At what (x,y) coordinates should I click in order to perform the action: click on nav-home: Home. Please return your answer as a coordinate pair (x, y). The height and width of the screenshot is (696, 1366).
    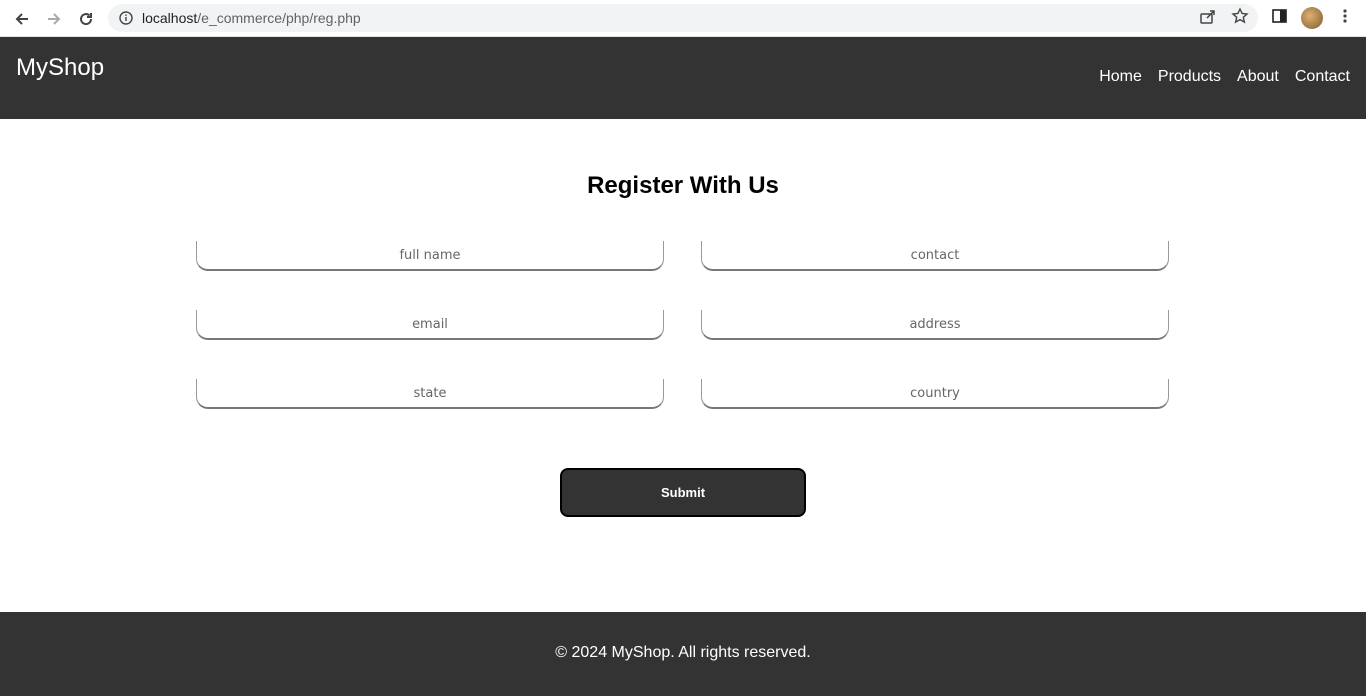
    Looking at the image, I should click on (1120, 77).